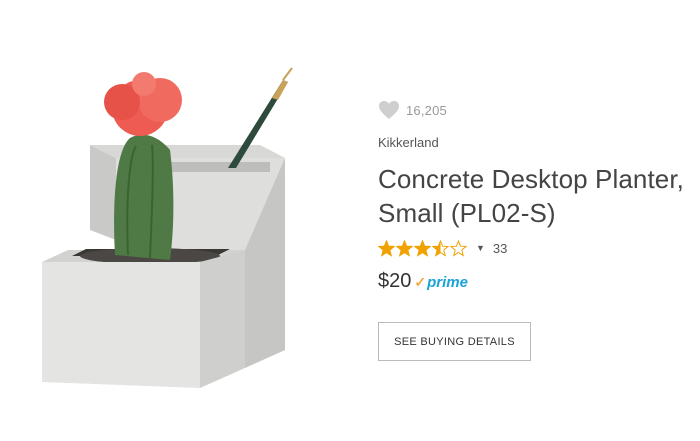 This screenshot has width=700, height=441. I want to click on likes-row: 16,205, so click(533, 110).